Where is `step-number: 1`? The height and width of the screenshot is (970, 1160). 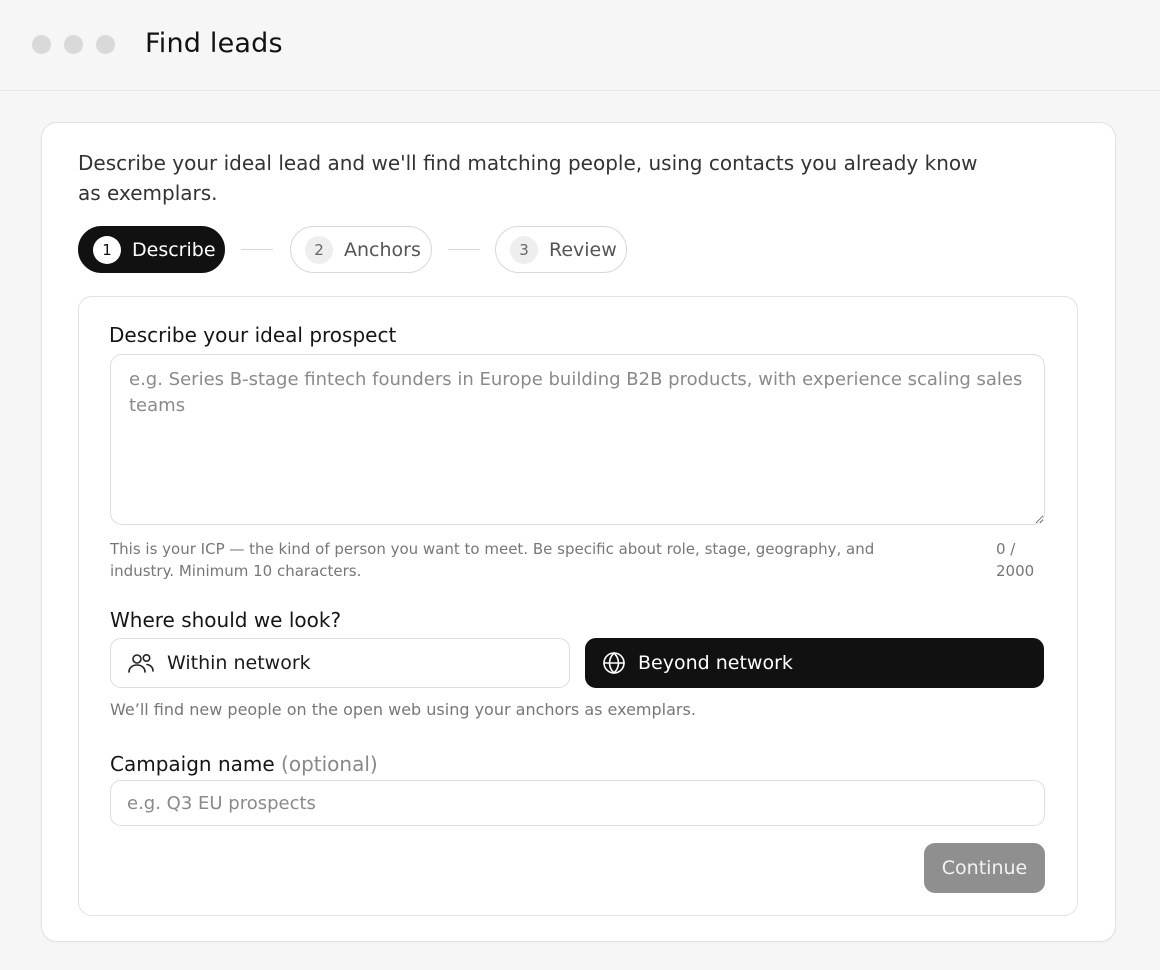 step-number: 1 is located at coordinates (107, 249).